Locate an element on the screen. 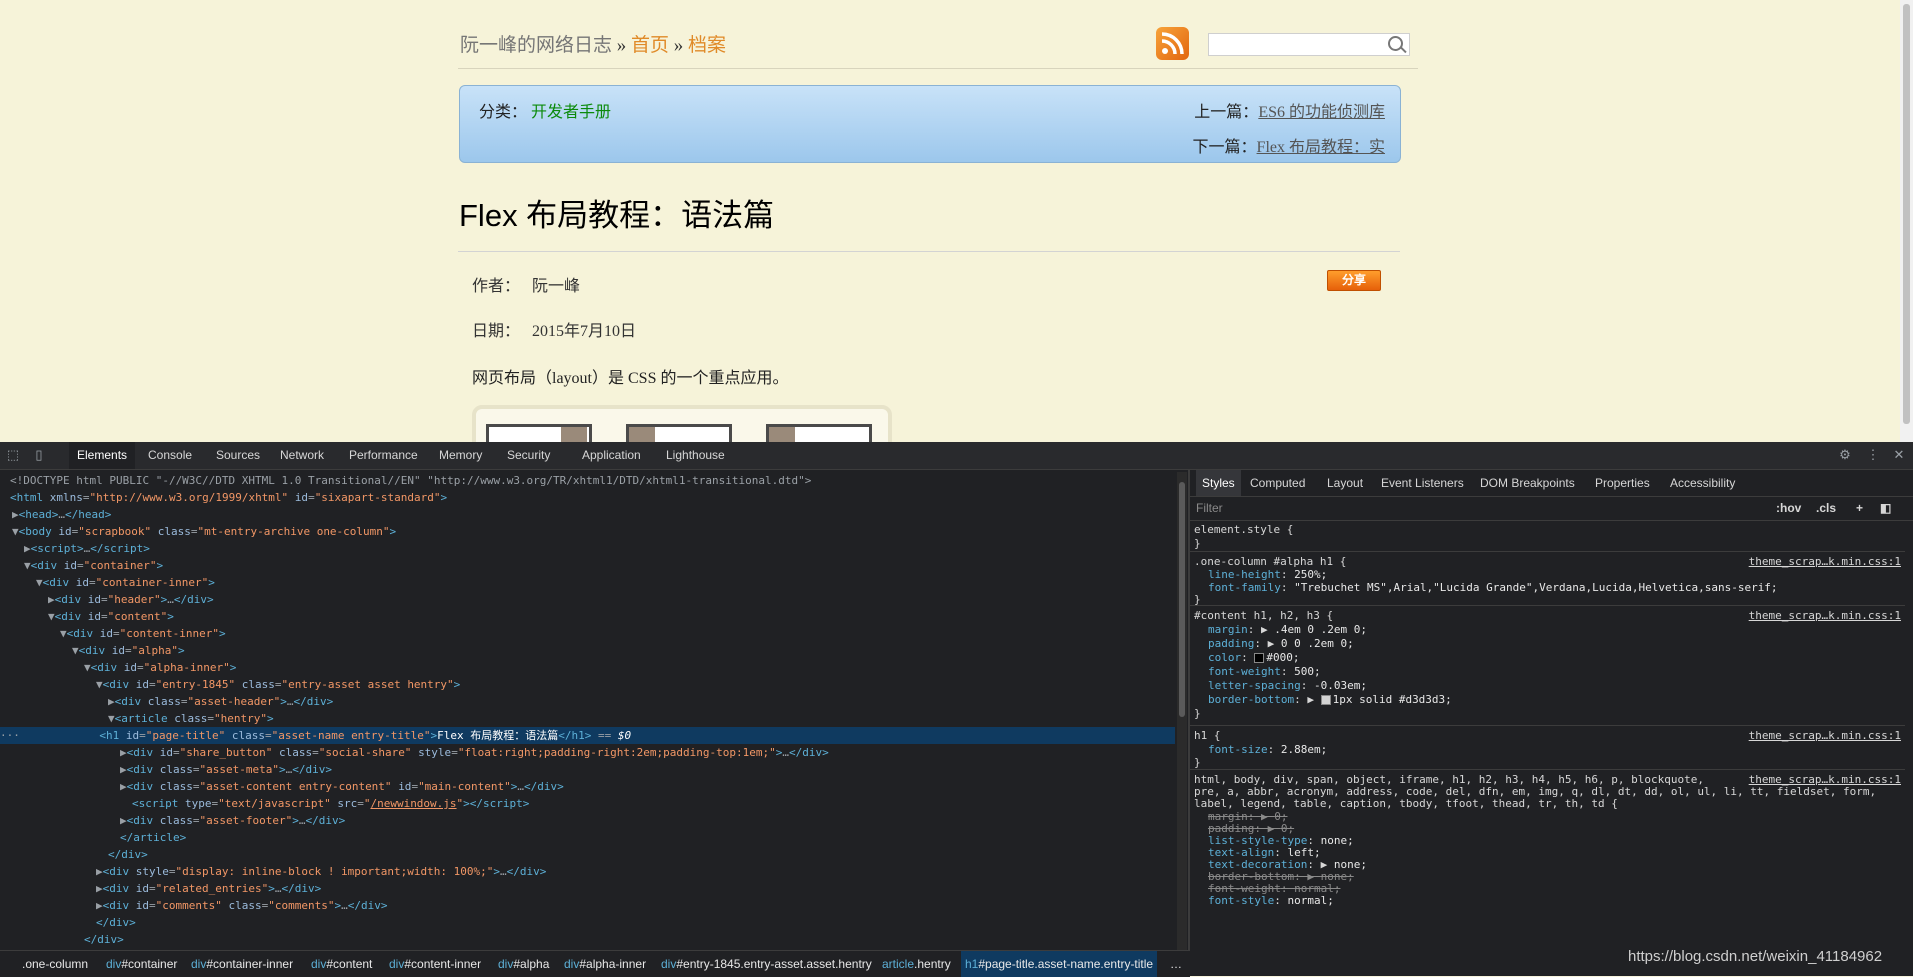 The width and height of the screenshot is (1913, 977). dom-node-article-close: </article> is located at coordinates (587, 837).